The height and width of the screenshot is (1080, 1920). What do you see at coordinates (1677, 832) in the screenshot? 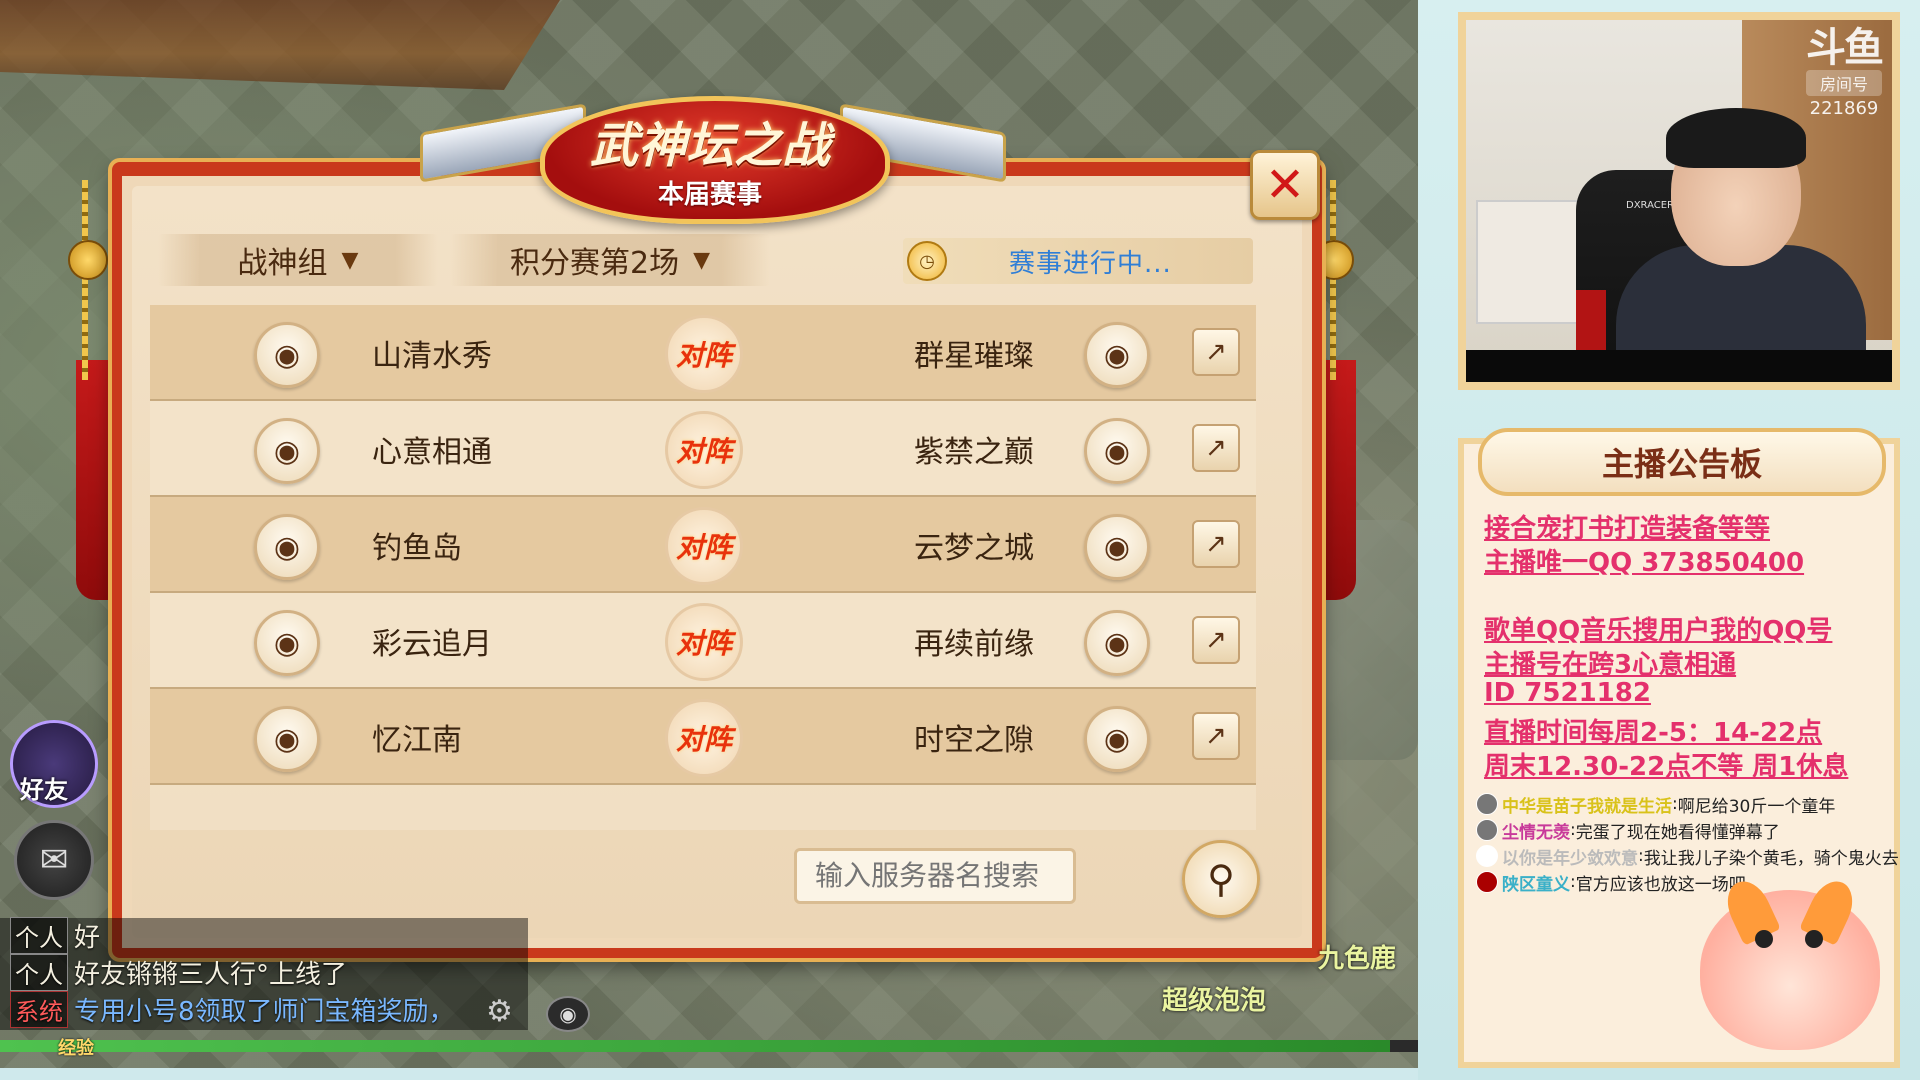
I see `danmaku-text: 完蛋了现在她看得懂弹幕了` at bounding box center [1677, 832].